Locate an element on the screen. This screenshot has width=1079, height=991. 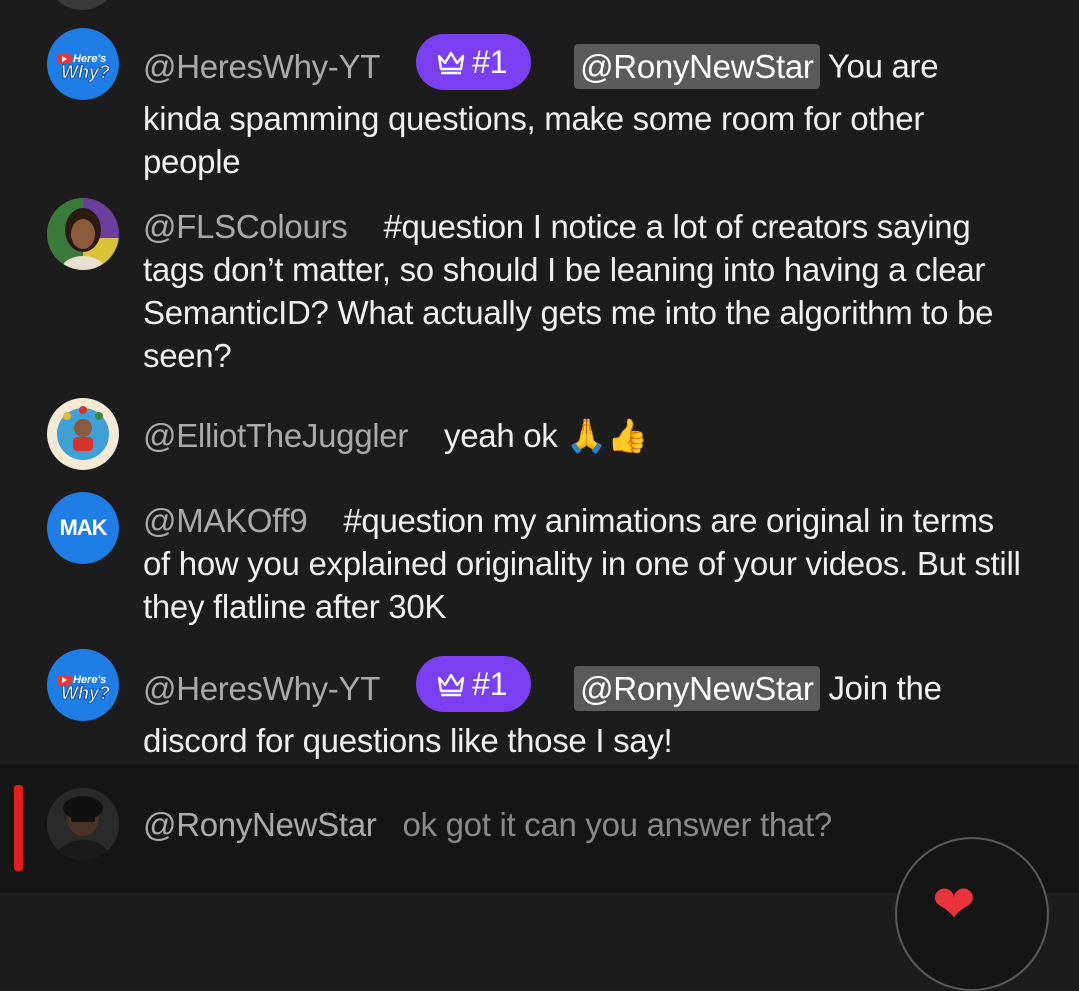
previous-avatar is located at coordinates (82, 5).